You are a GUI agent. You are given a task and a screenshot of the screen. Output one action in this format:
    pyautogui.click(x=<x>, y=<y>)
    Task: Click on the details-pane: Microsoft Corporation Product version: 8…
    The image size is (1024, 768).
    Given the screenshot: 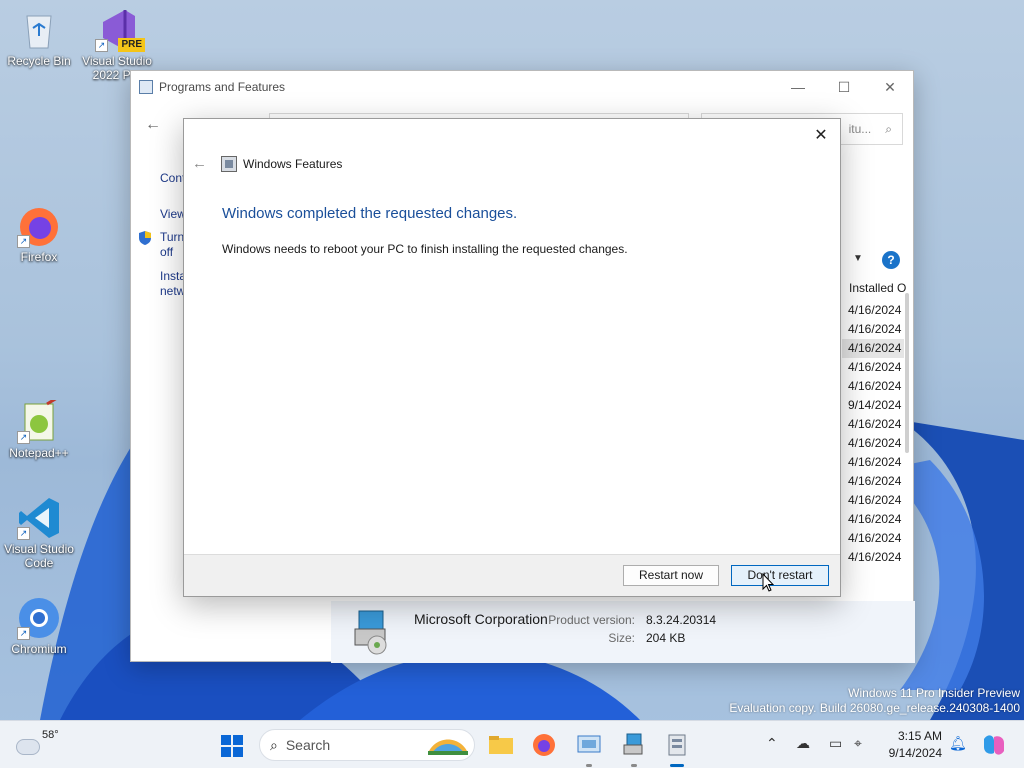 What is the action you would take?
    pyautogui.click(x=623, y=632)
    